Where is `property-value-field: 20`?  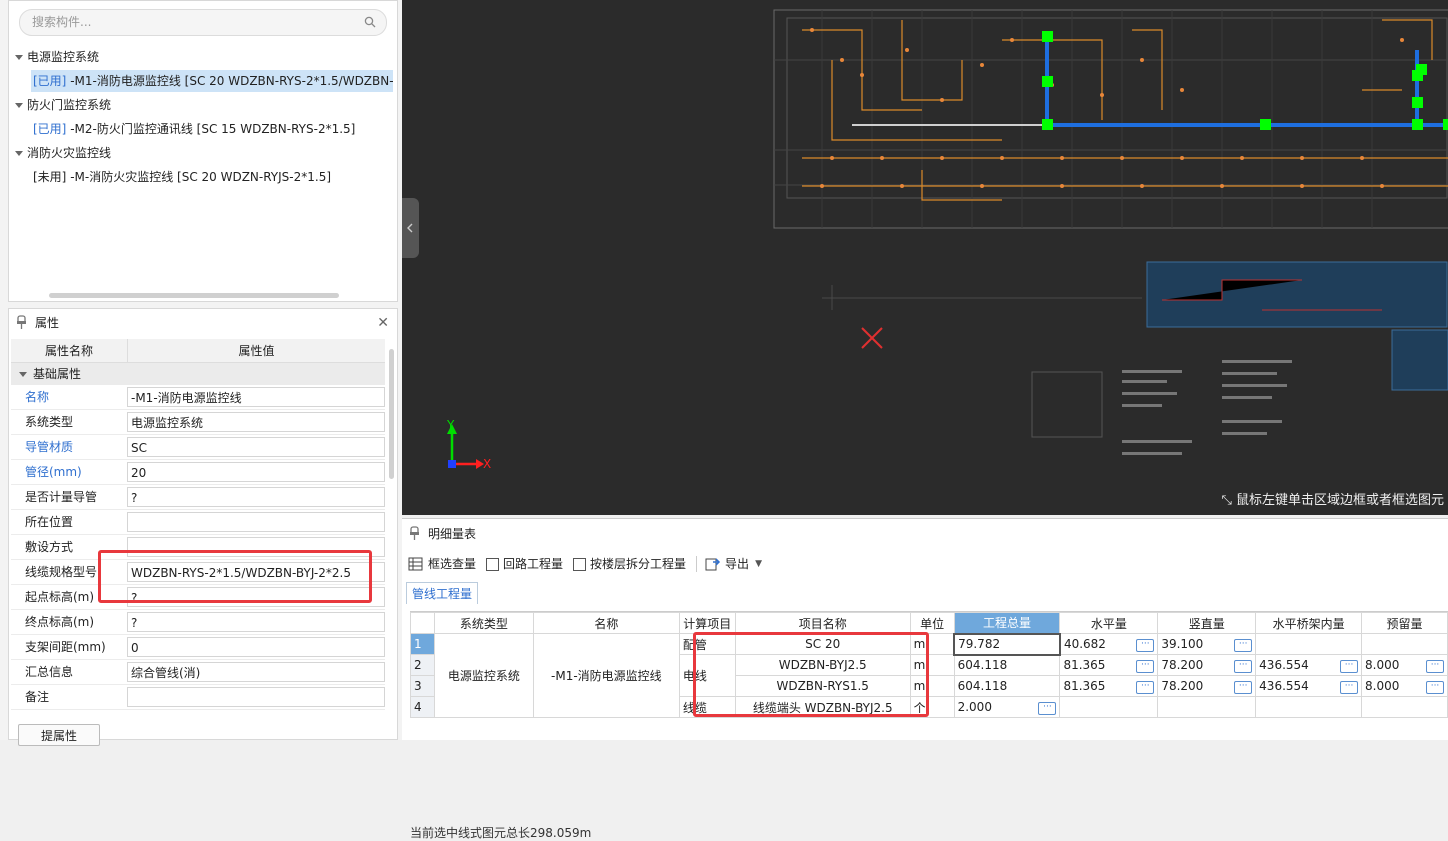 property-value-field: 20 is located at coordinates (256, 472).